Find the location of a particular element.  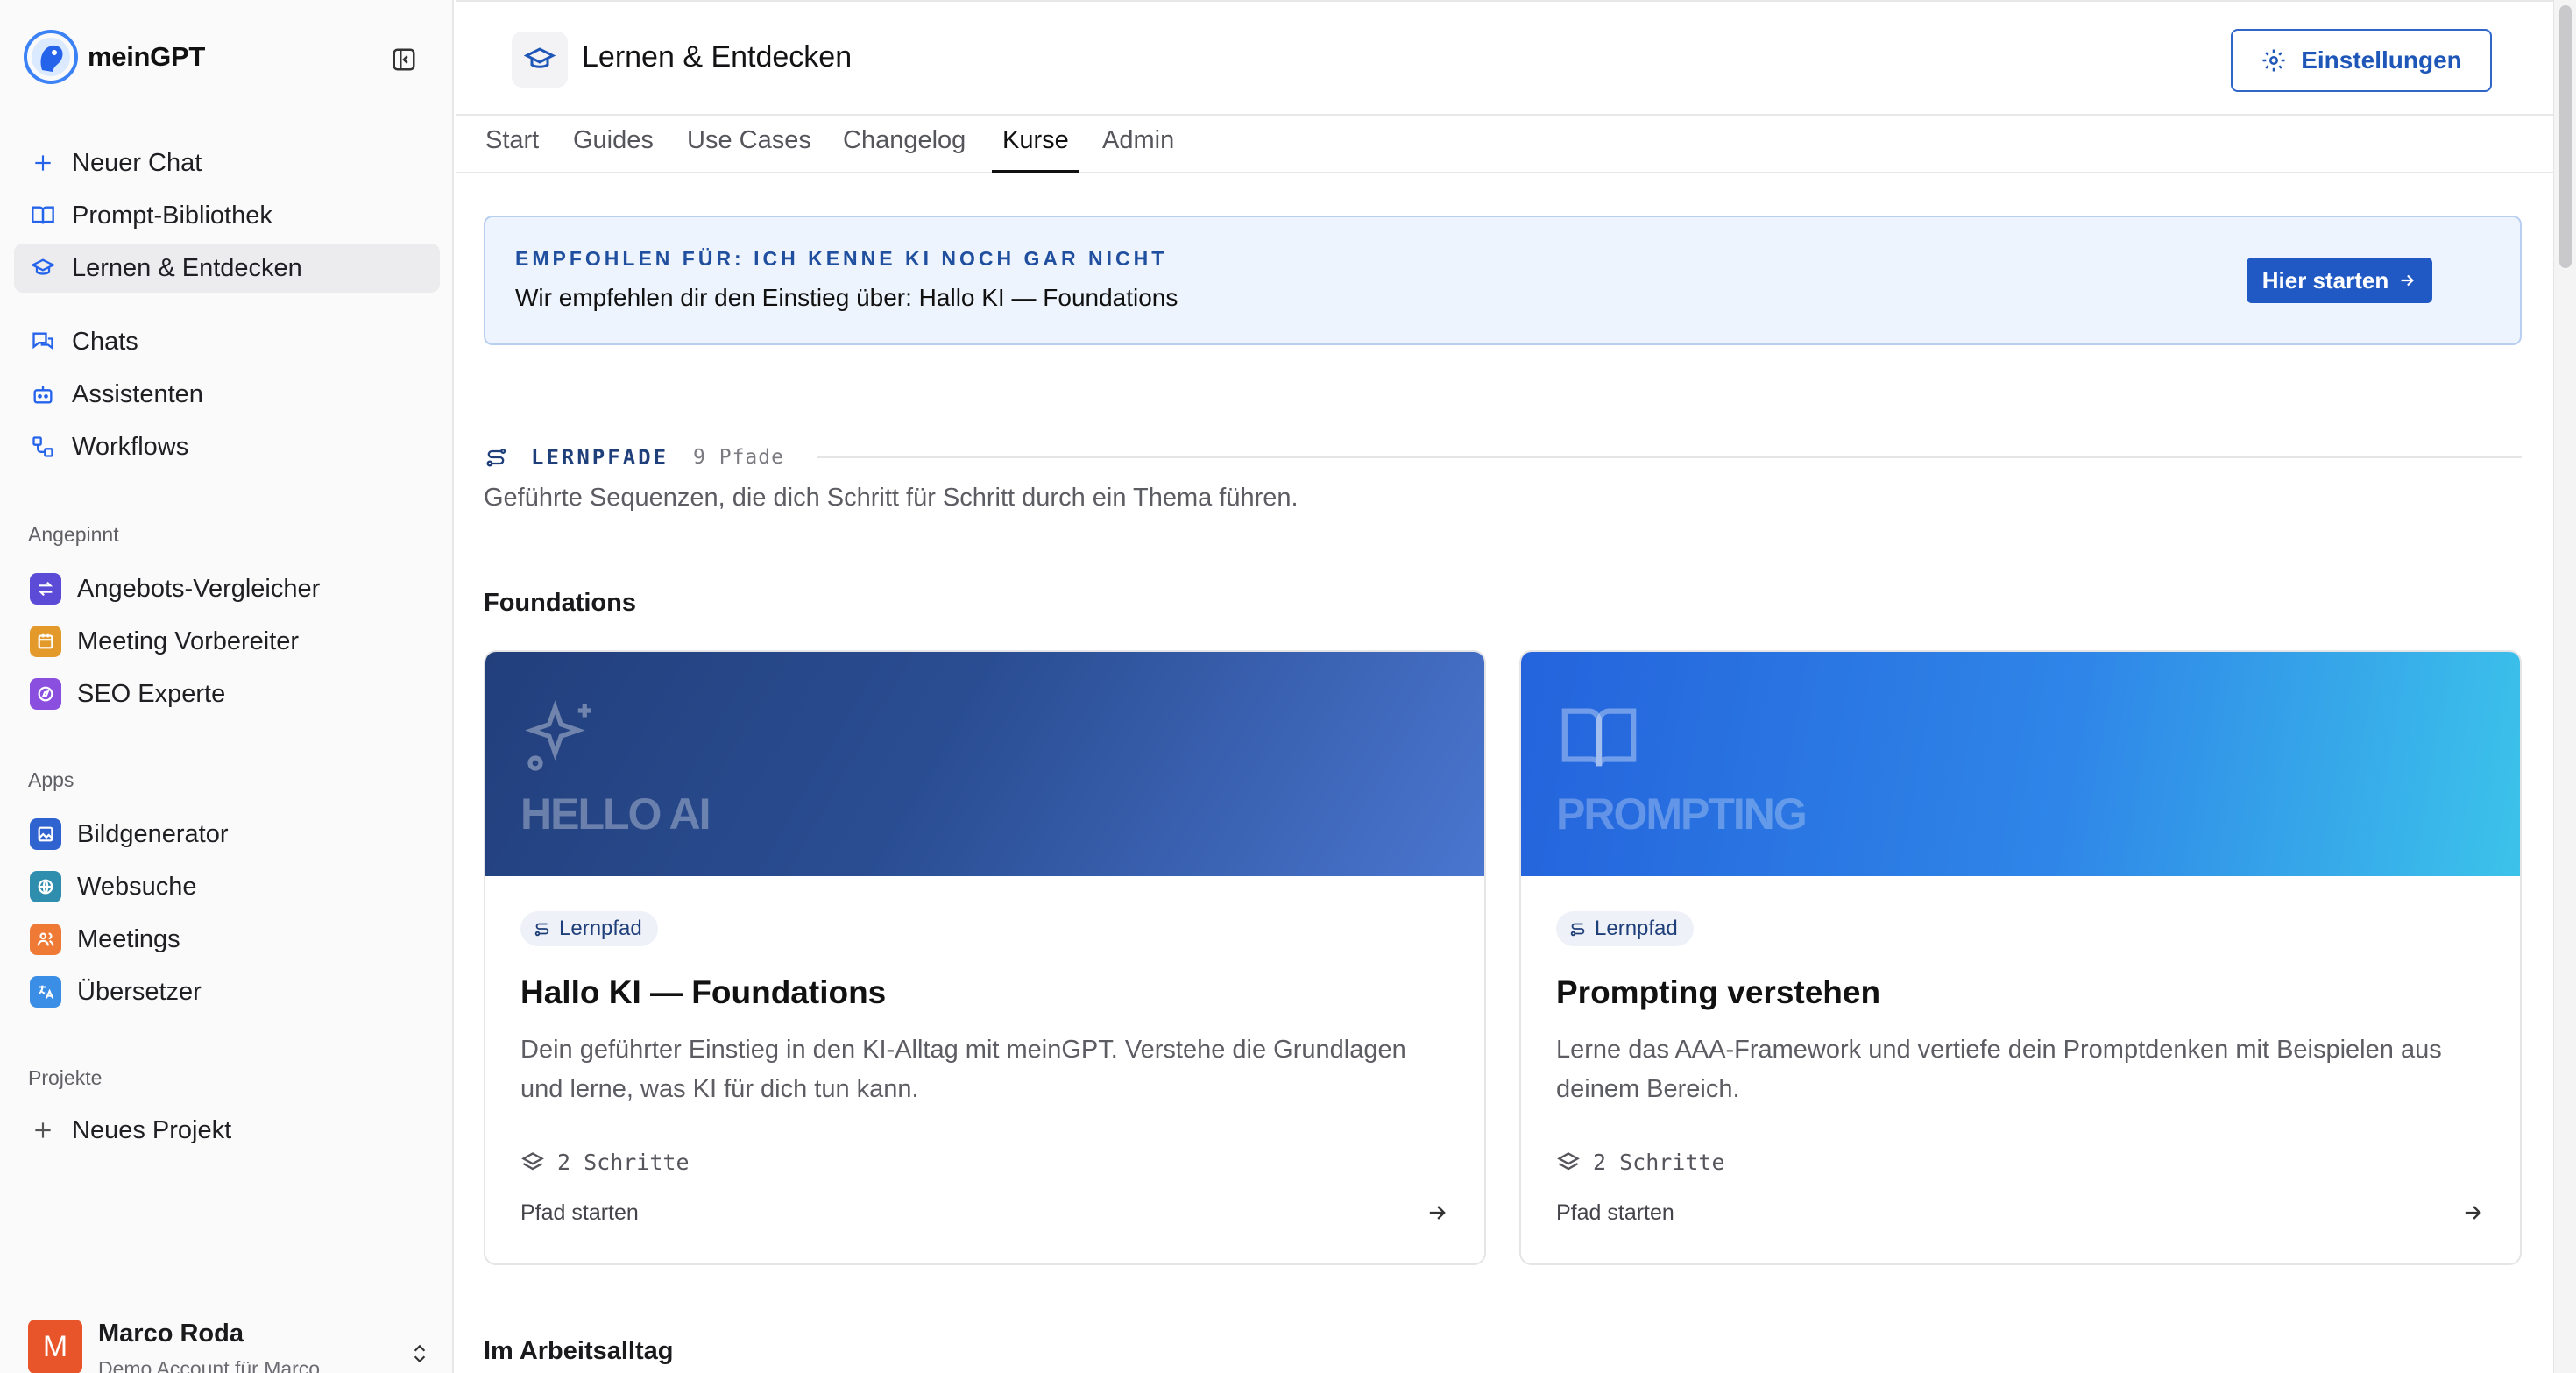

pinned-section-label: Angepinnt is located at coordinates (73, 534).